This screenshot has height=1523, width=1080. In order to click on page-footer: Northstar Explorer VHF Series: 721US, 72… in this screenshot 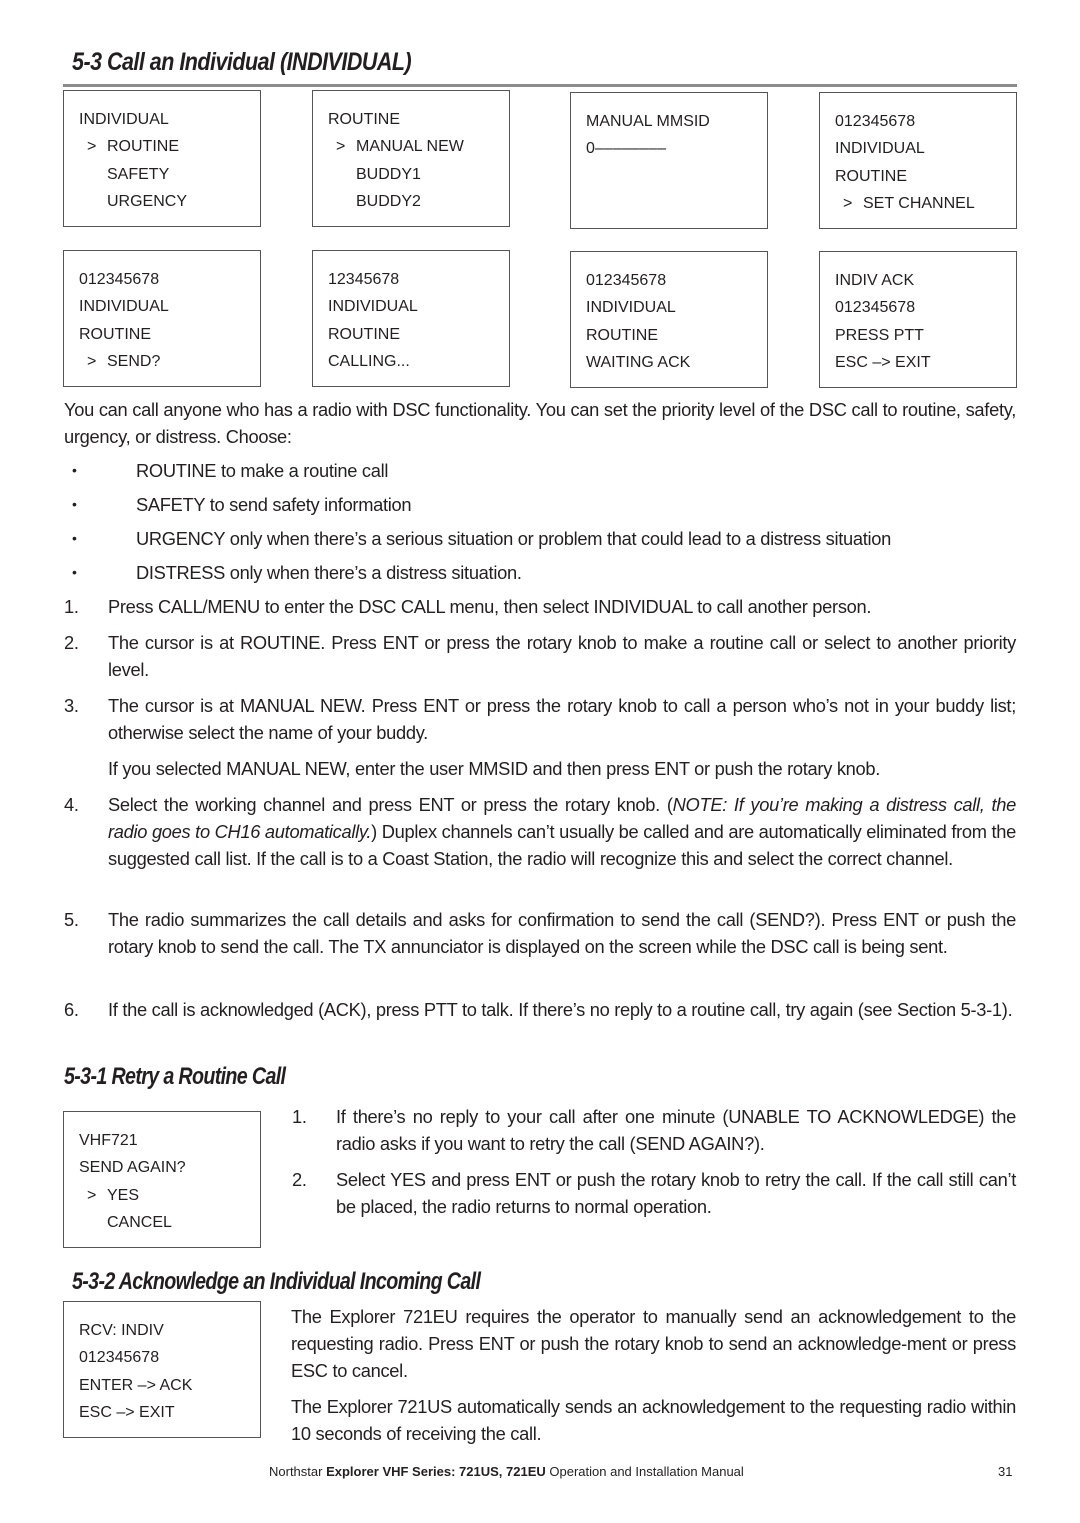, I will do `click(506, 1471)`.